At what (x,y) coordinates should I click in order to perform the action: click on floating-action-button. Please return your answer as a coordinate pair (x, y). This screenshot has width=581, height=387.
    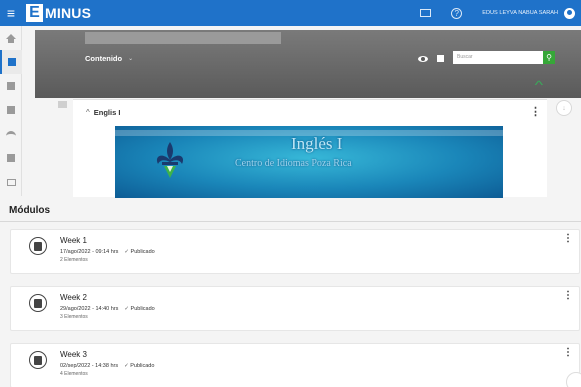
    Looking at the image, I should click on (573, 379).